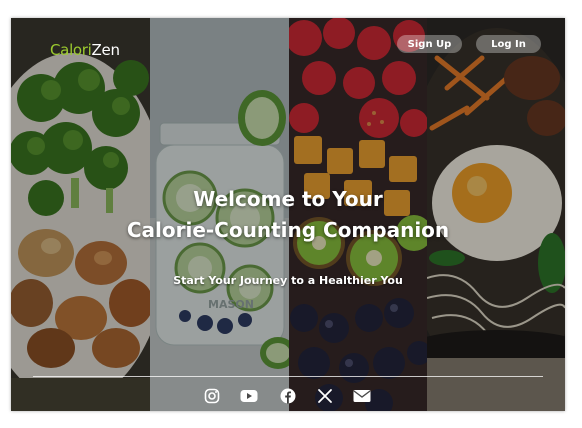 The width and height of the screenshot is (582, 428). What do you see at coordinates (249, 396) in the screenshot?
I see `youtube-icon` at bounding box center [249, 396].